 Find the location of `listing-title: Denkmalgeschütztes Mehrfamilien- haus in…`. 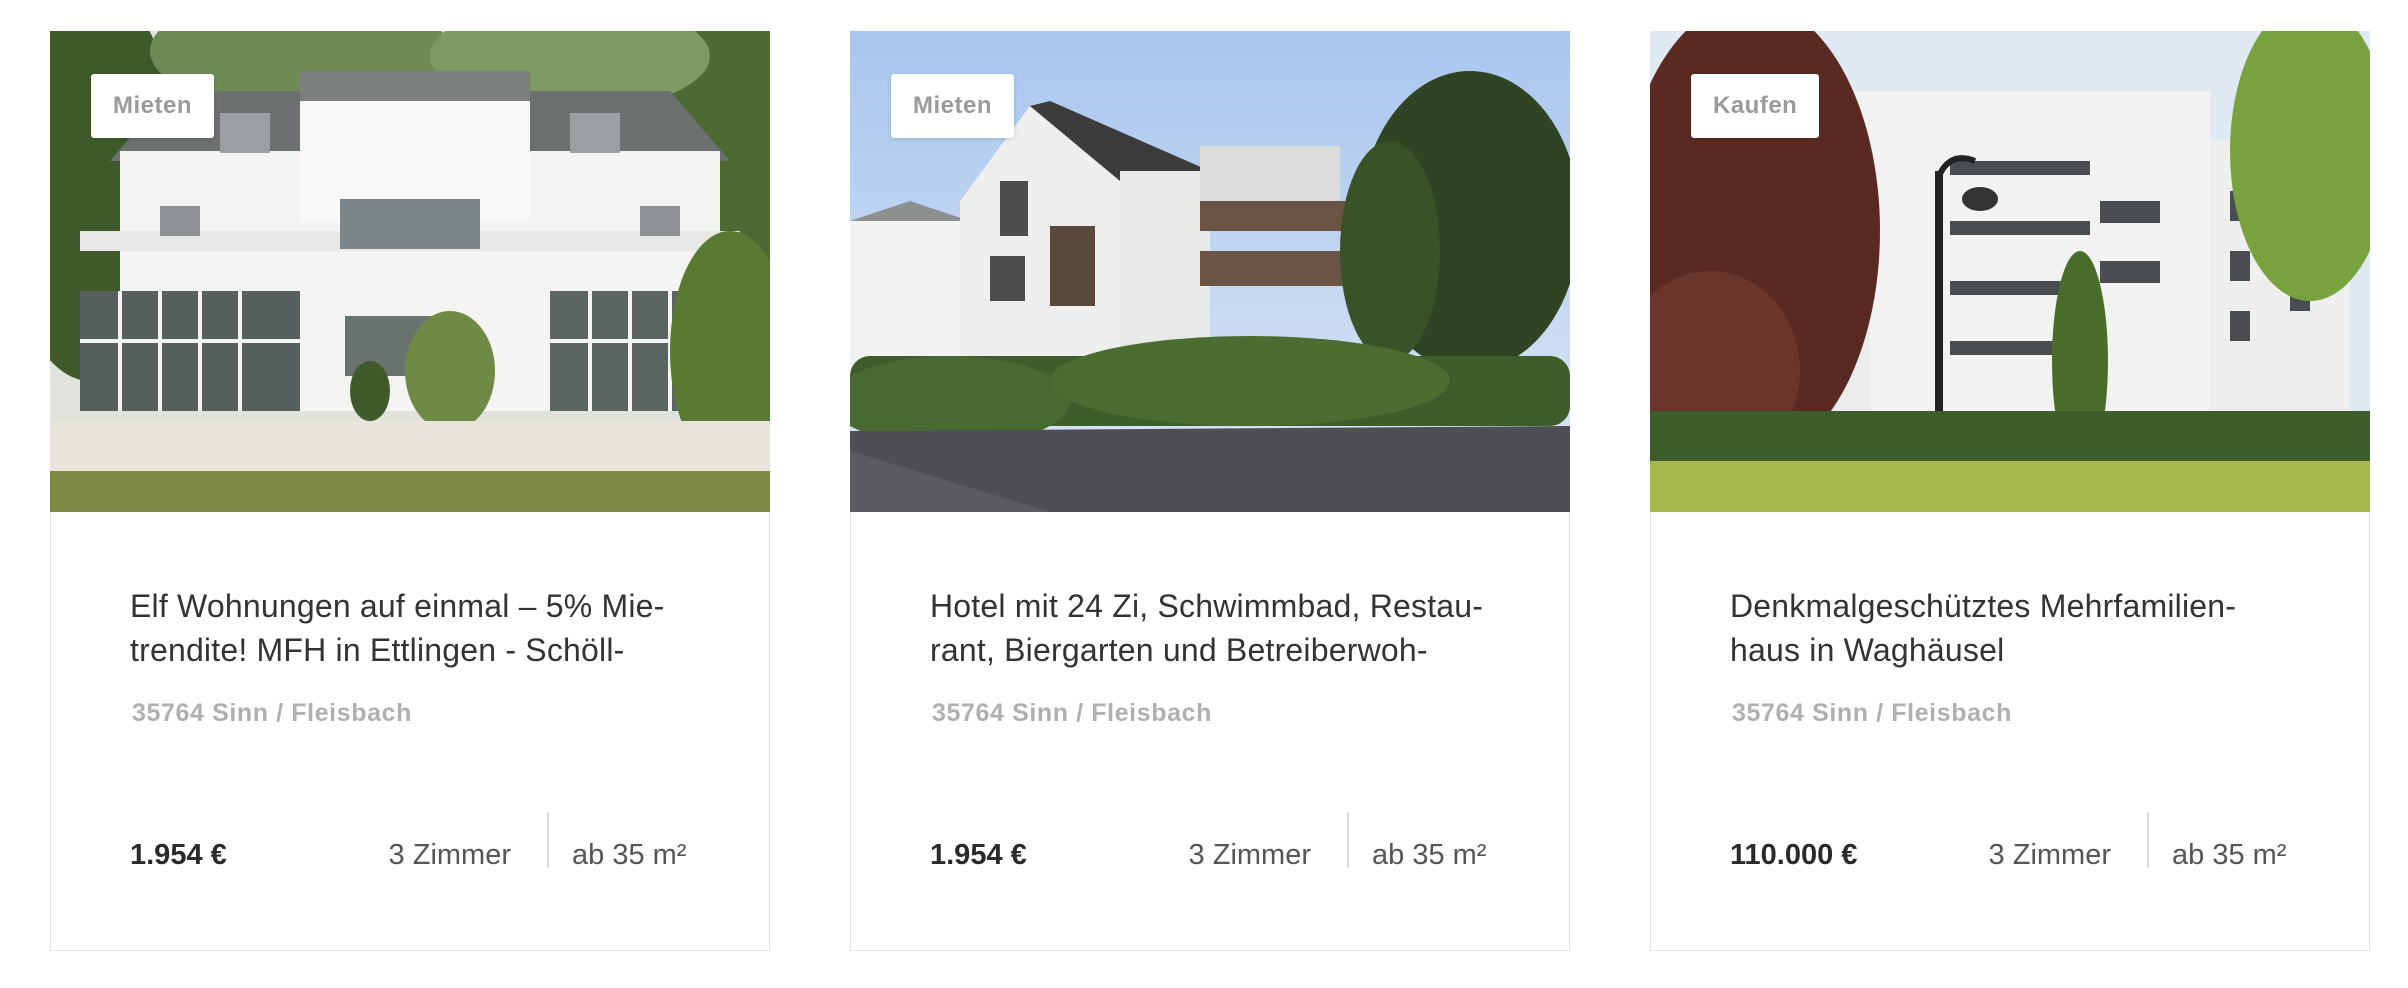

listing-title: Denkmalgeschütztes Mehrfamilien- haus in… is located at coordinates (2020, 629).